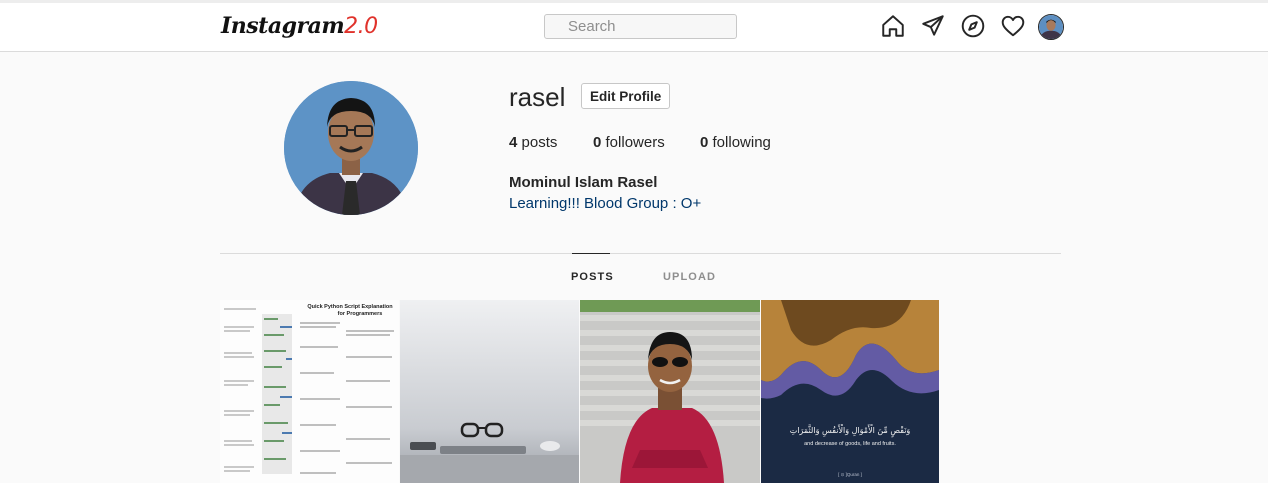 The image size is (1268, 483). I want to click on posts-stat: 4 posts, so click(533, 142).